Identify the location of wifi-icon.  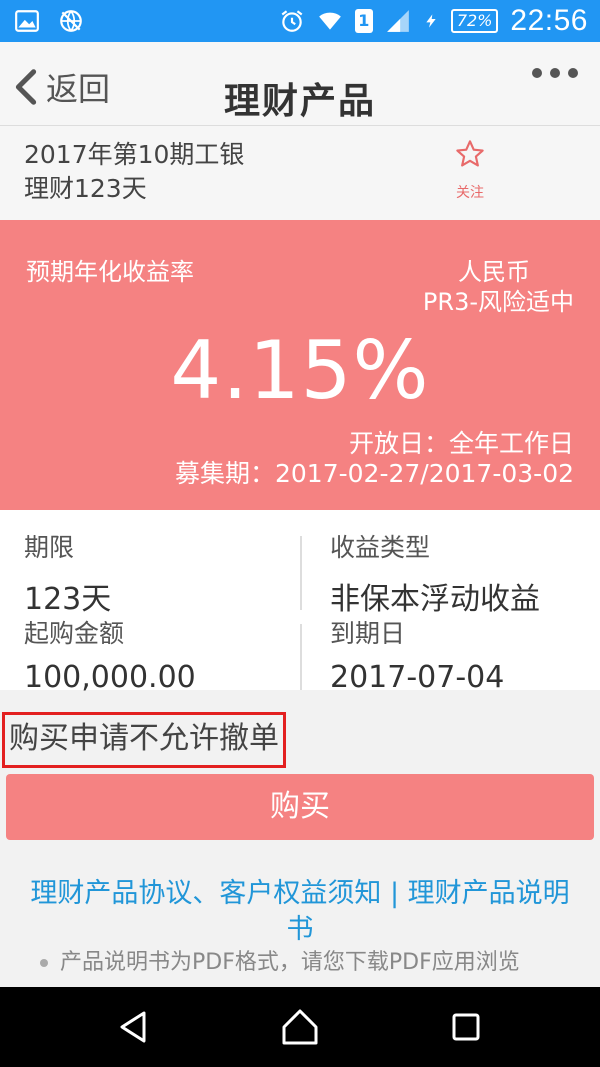
(330, 21).